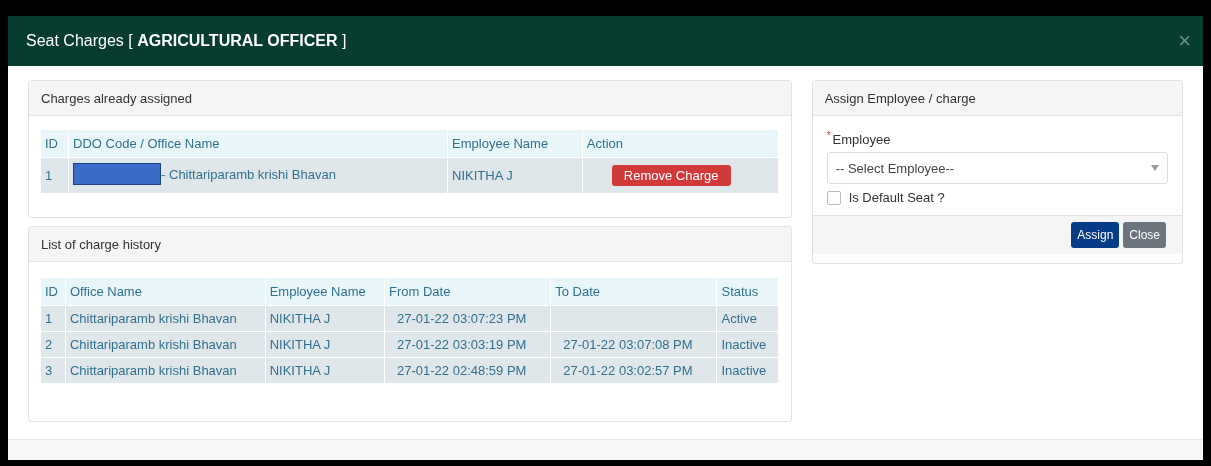 The width and height of the screenshot is (1211, 466). What do you see at coordinates (467, 344) in the screenshot?
I see `table-cell: 27-01-22 03:03:19 PM` at bounding box center [467, 344].